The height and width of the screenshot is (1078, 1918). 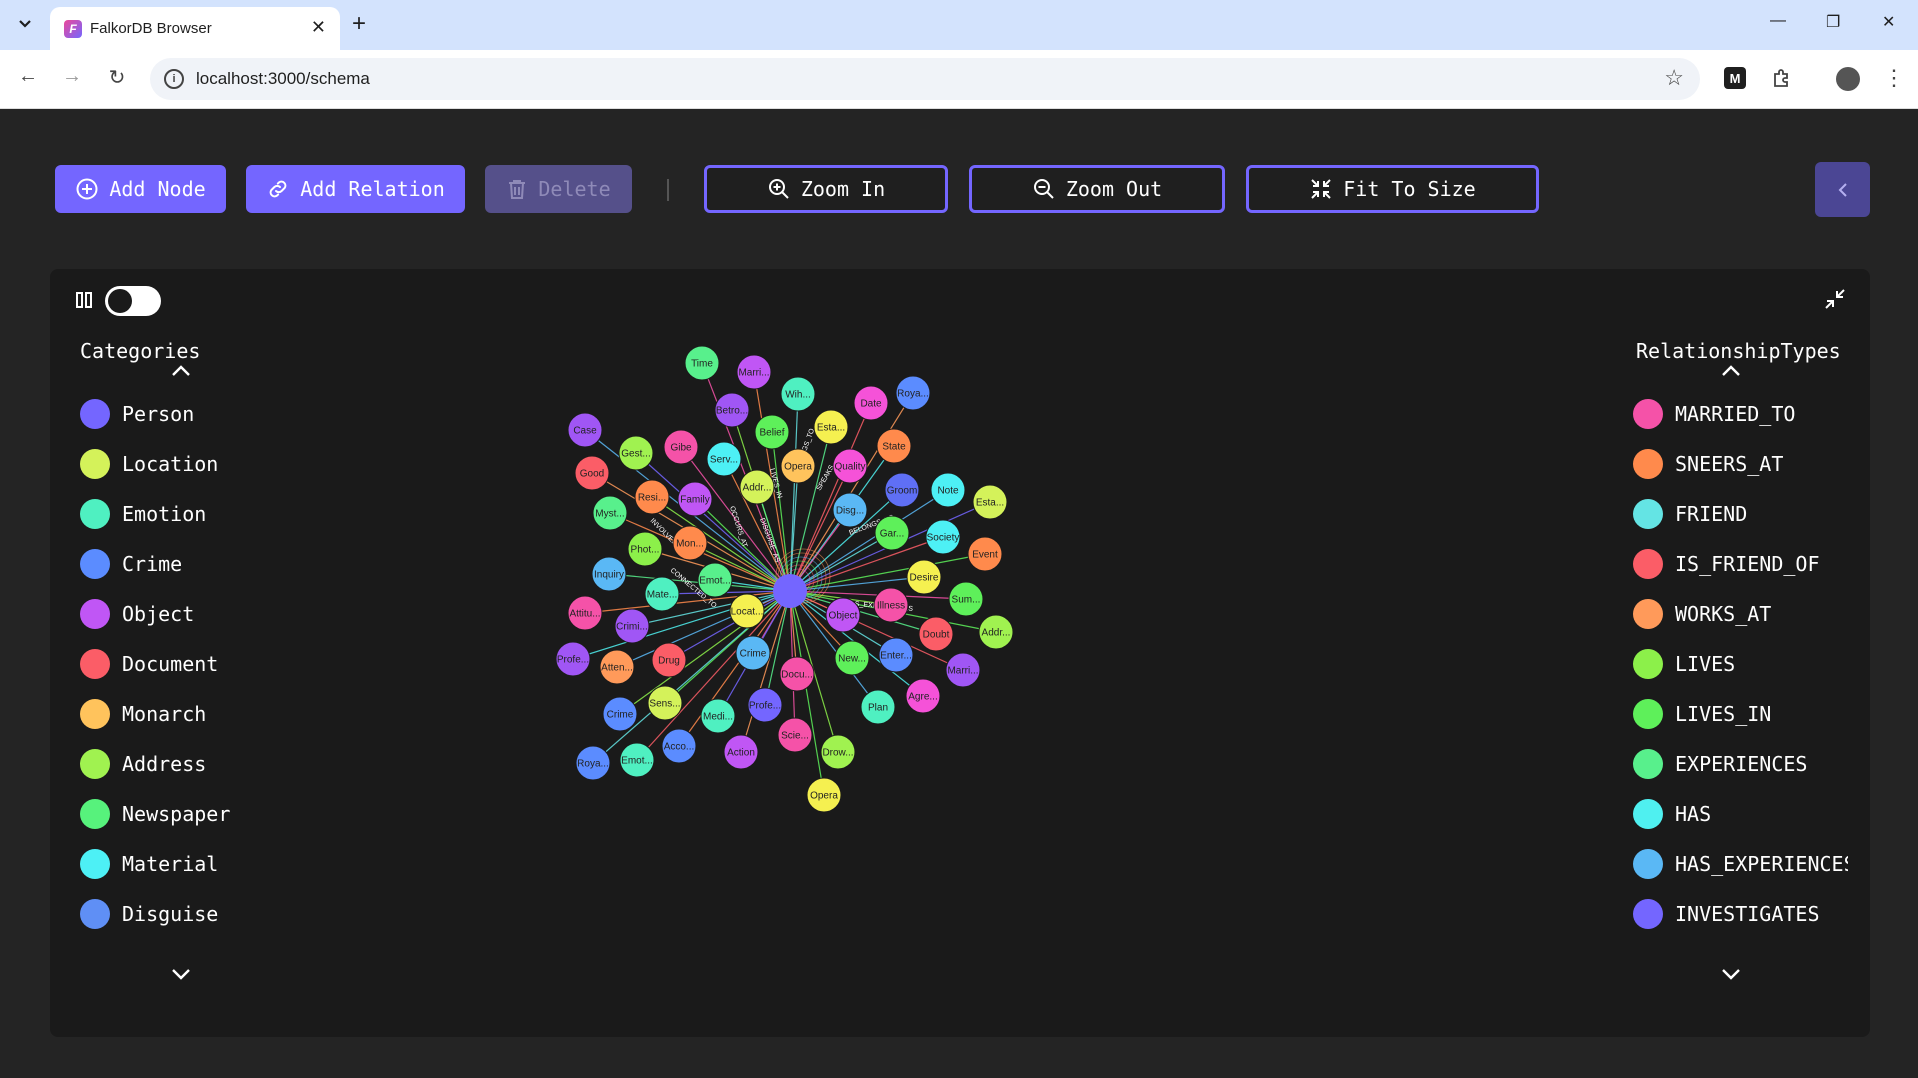 What do you see at coordinates (359, 24) in the screenshot?
I see `new-tab-plus-icon: +` at bounding box center [359, 24].